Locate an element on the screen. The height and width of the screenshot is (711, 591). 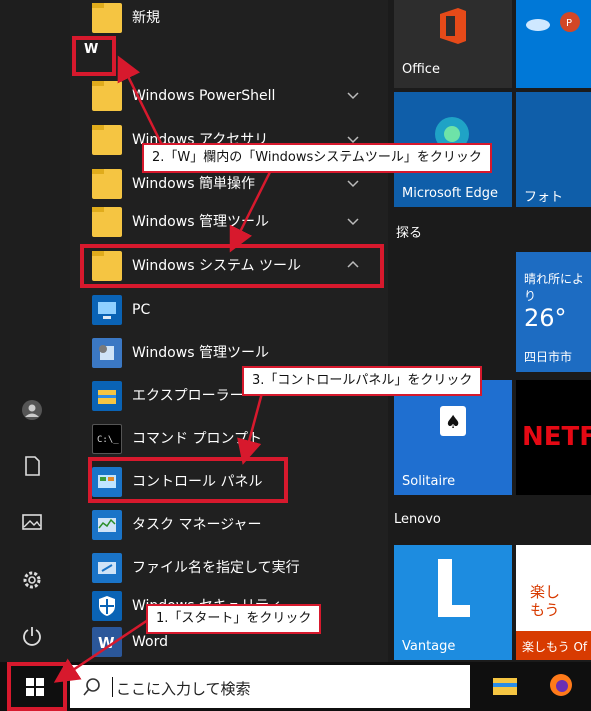
callout-step-2: 2.「W」欄内の「Windowsシステムツール」をクリック is located at coordinates (317, 158).